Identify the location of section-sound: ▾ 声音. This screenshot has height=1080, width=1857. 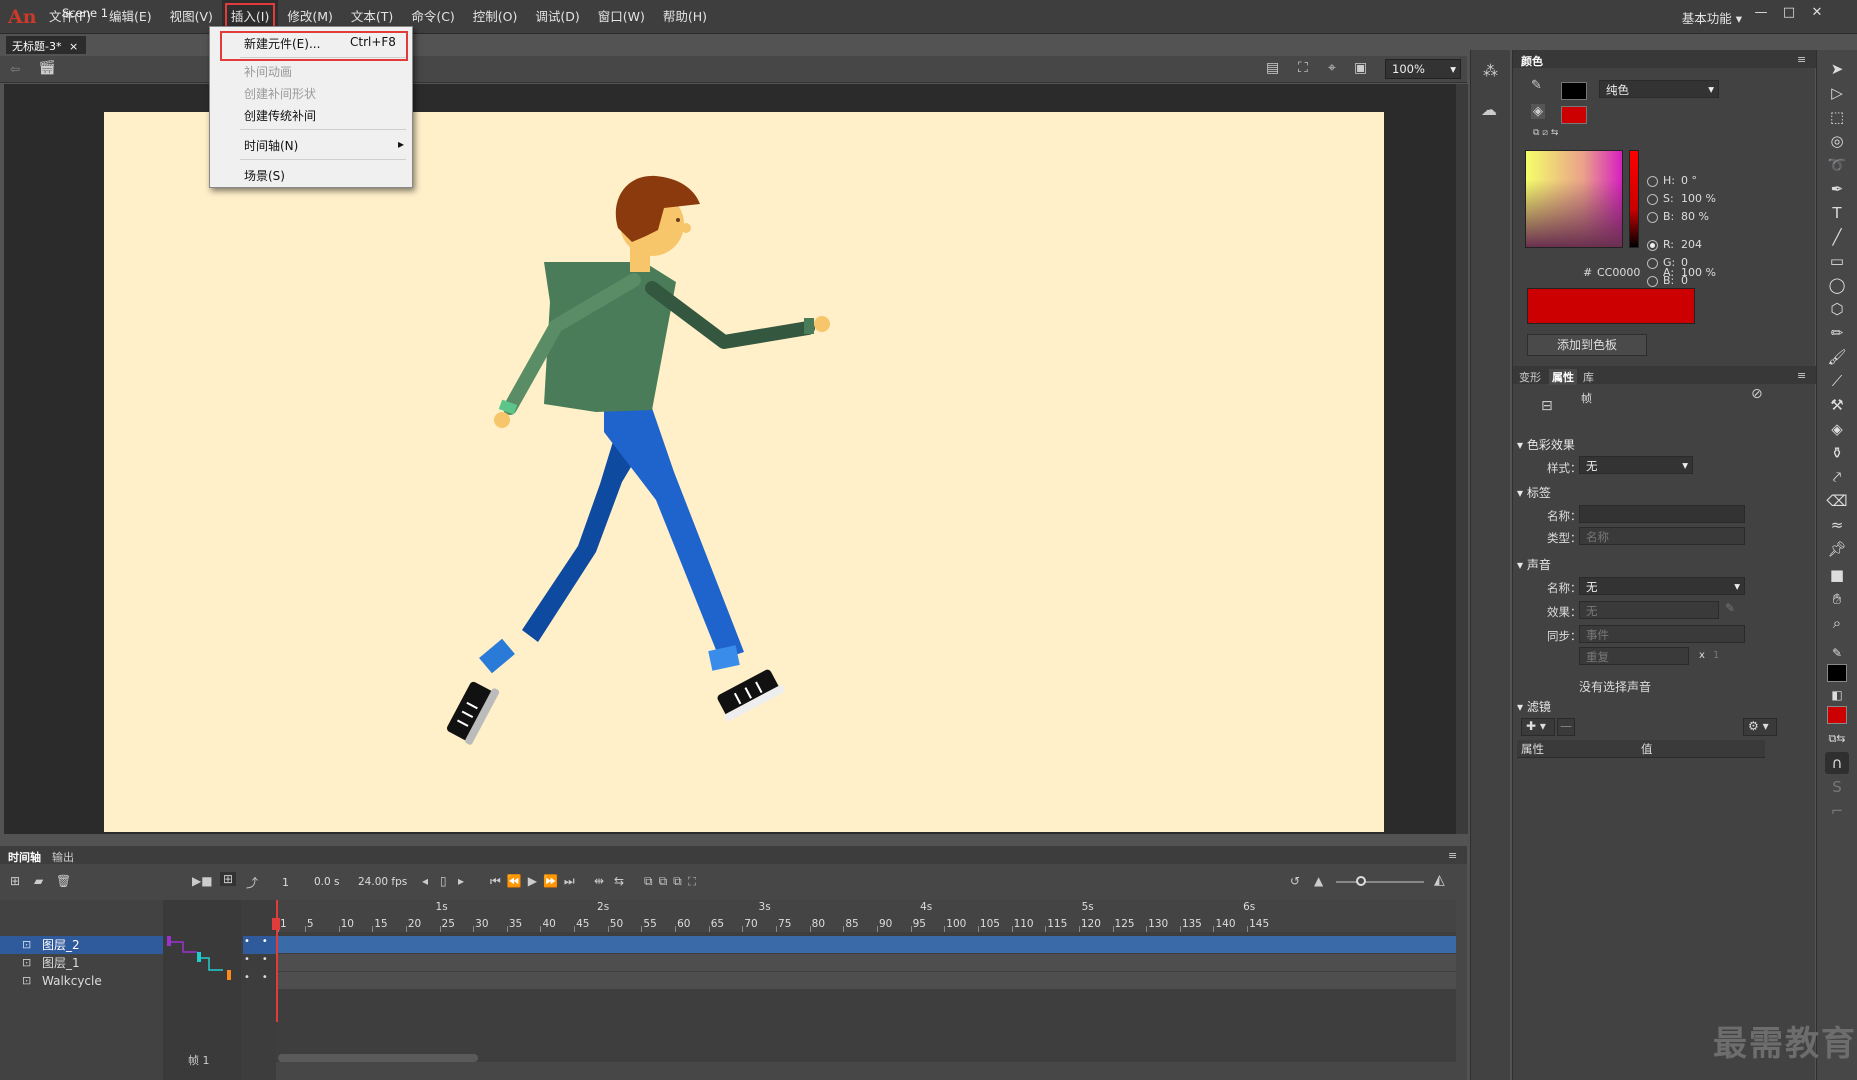
(1534, 564).